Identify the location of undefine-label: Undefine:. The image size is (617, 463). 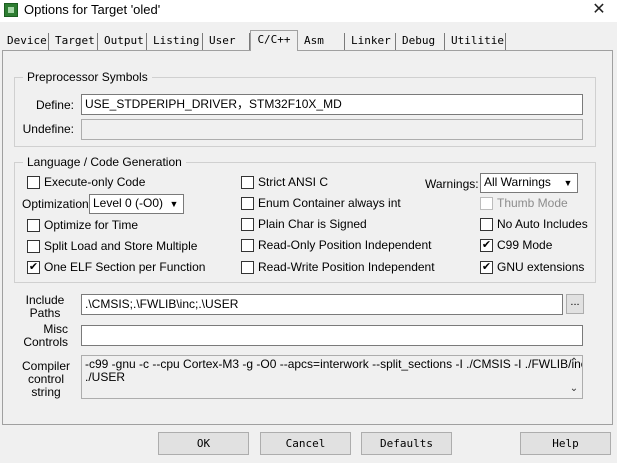
(48, 129).